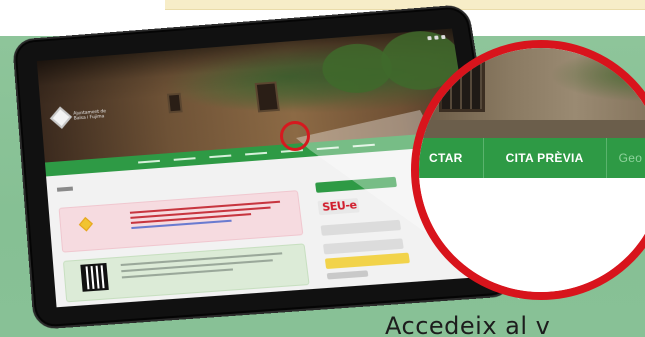 The height and width of the screenshot is (337, 645). What do you see at coordinates (451, 158) in the screenshot?
I see `zoom-nav-item-contactar: CTAR` at bounding box center [451, 158].